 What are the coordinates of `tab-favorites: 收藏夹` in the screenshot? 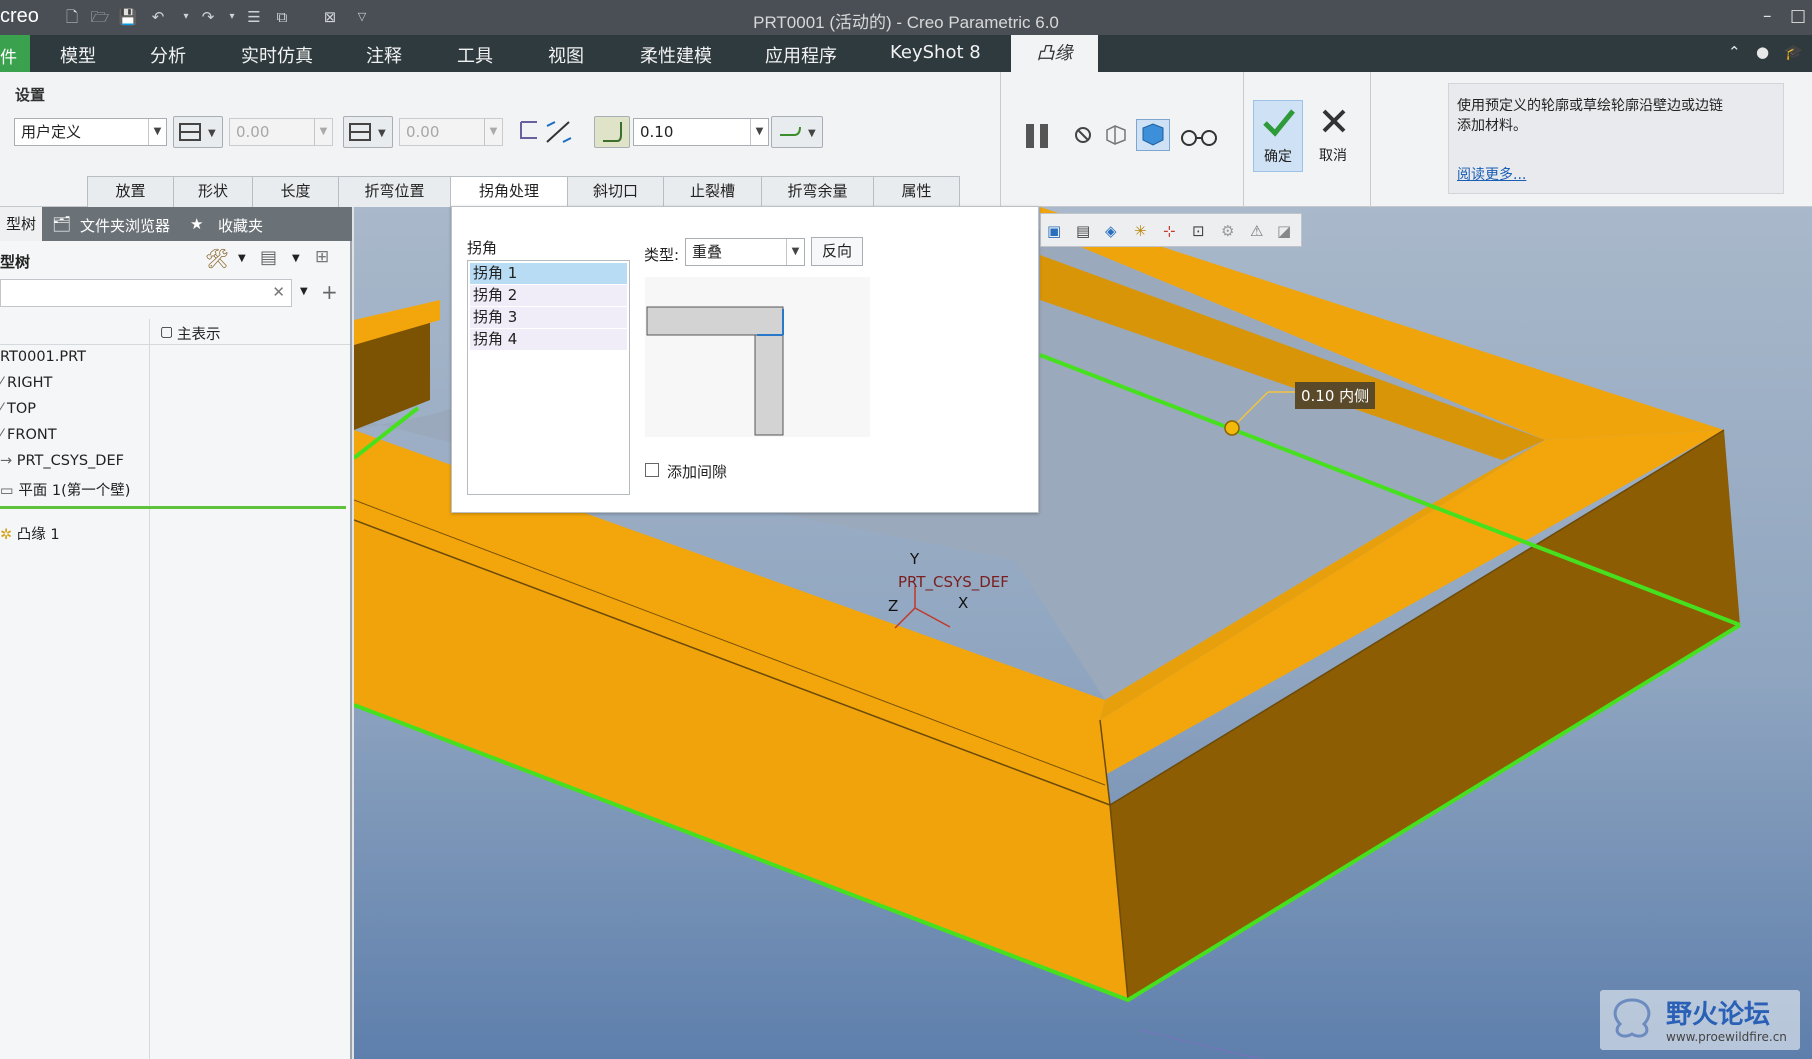 It's located at (240, 225).